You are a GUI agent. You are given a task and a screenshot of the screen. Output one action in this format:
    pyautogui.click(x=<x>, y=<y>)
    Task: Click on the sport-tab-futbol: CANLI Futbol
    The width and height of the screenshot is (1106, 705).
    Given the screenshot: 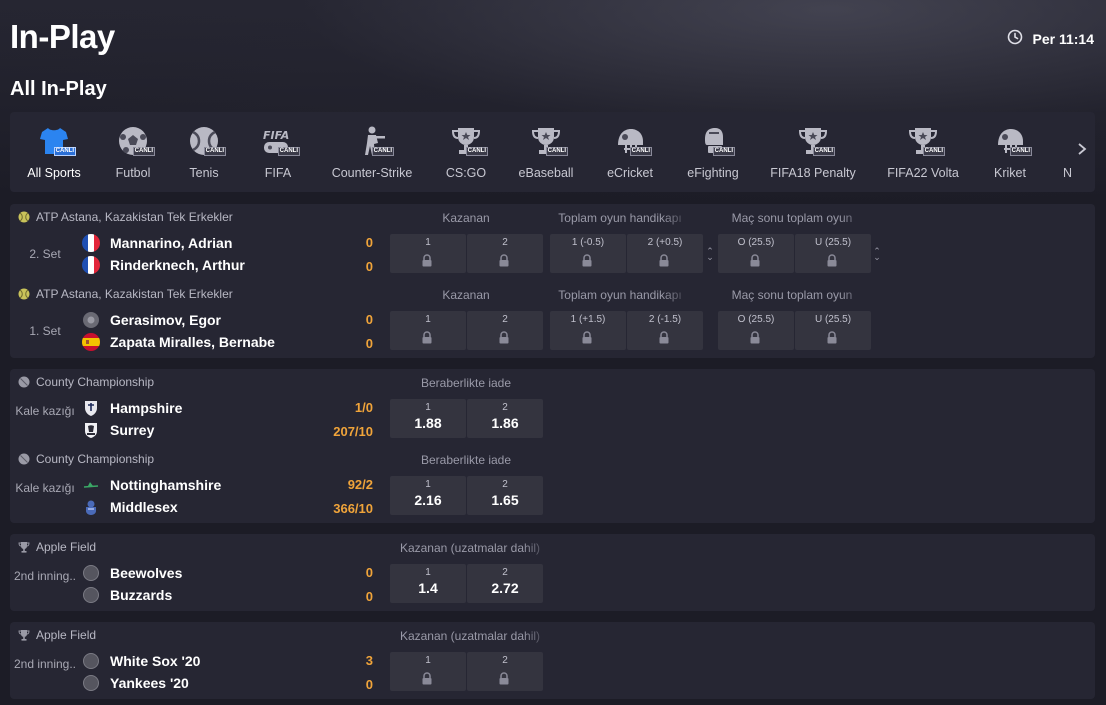 What is the action you would take?
    pyautogui.click(x=133, y=152)
    